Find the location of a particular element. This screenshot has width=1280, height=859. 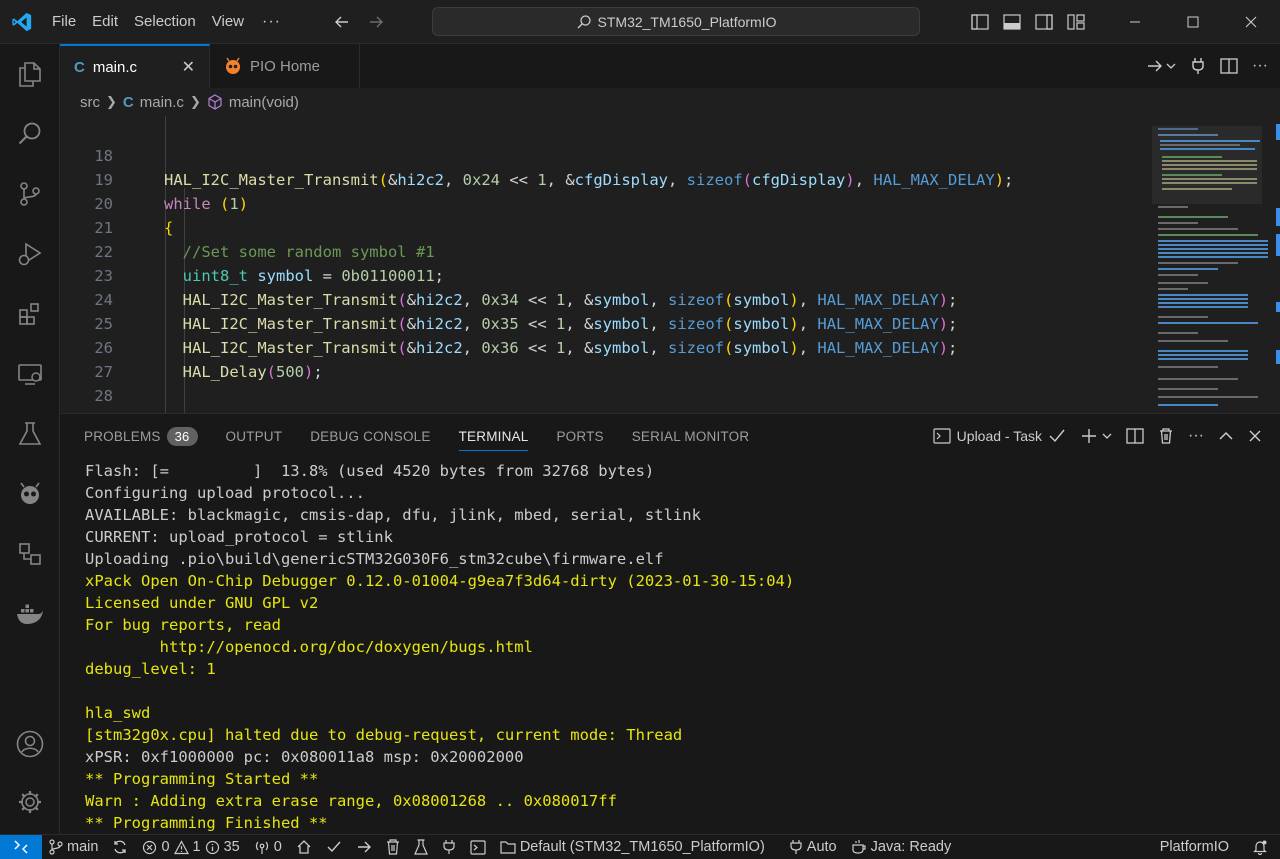

explorer-icon is located at coordinates (30, 74).